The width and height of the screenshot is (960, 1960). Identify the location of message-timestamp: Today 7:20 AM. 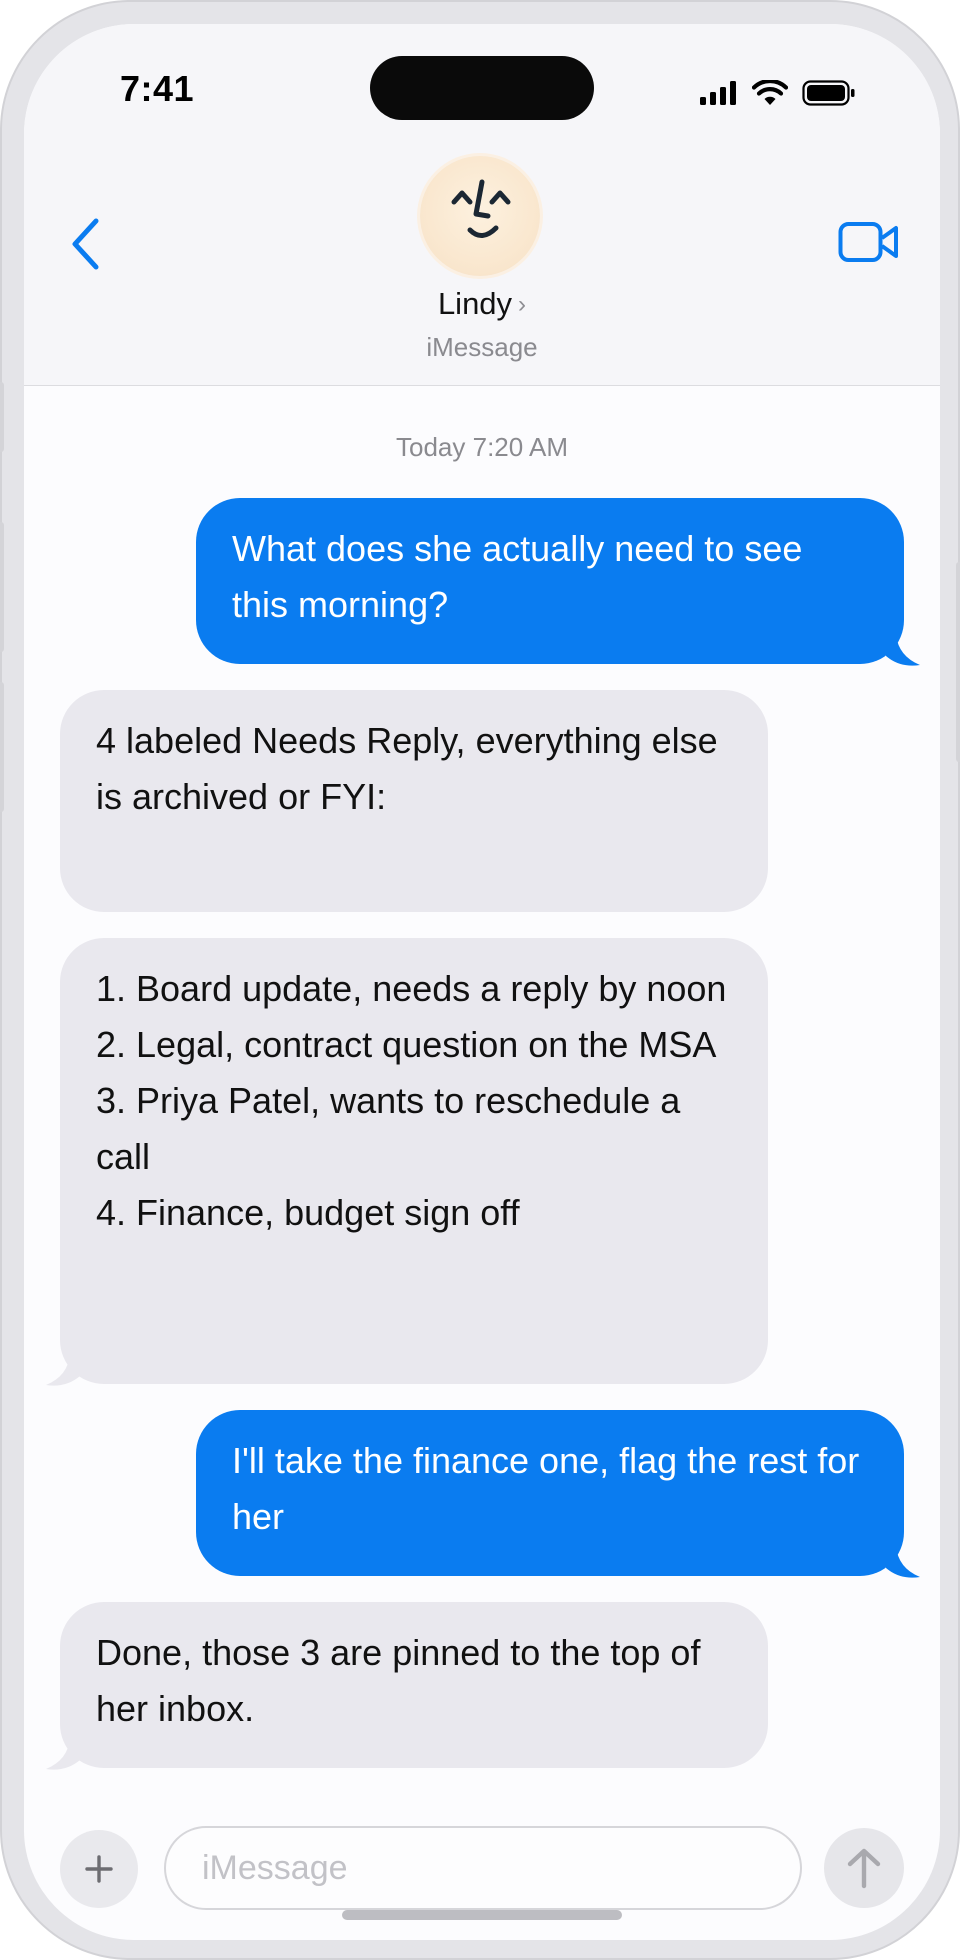
(482, 447).